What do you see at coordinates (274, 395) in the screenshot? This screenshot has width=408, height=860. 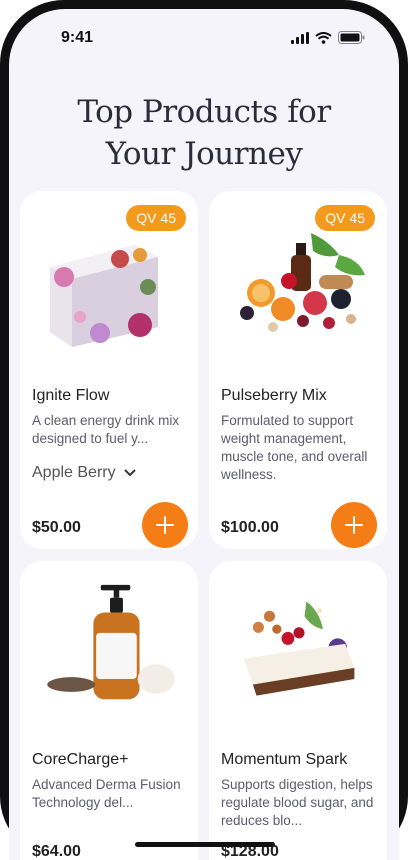 I see `product-name: Pulseberry Mix` at bounding box center [274, 395].